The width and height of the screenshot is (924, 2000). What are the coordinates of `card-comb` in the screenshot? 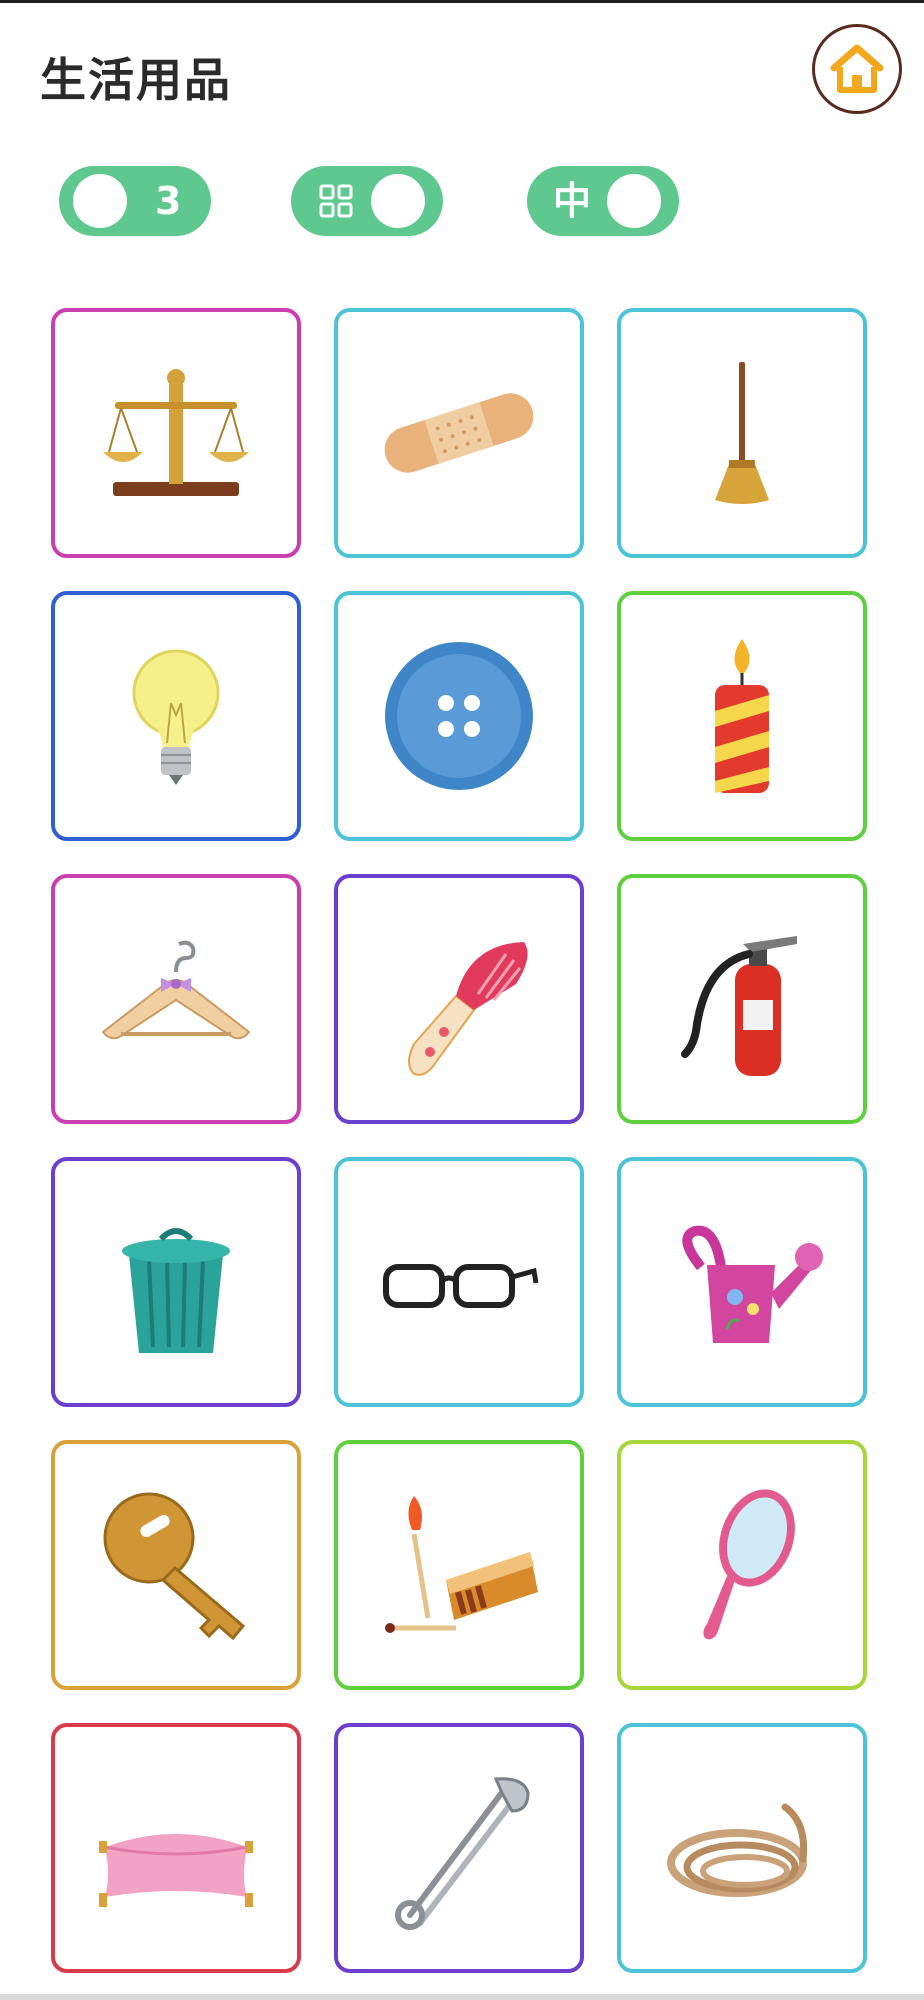 It's located at (459, 999).